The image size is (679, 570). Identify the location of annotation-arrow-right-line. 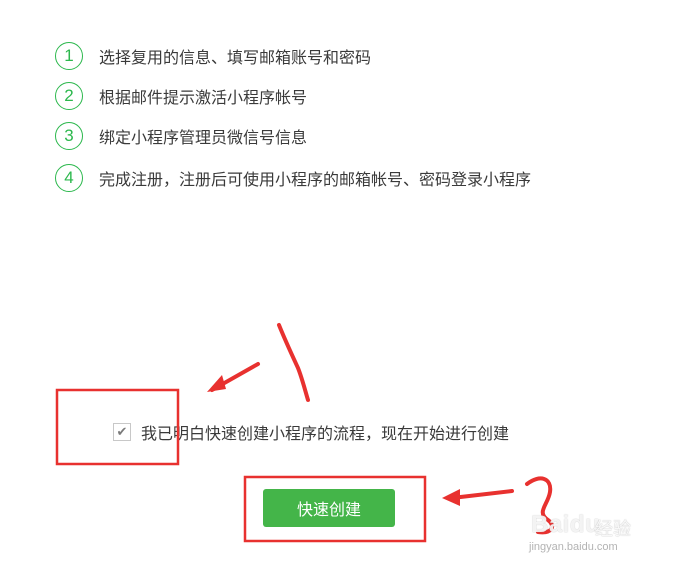
(482, 494).